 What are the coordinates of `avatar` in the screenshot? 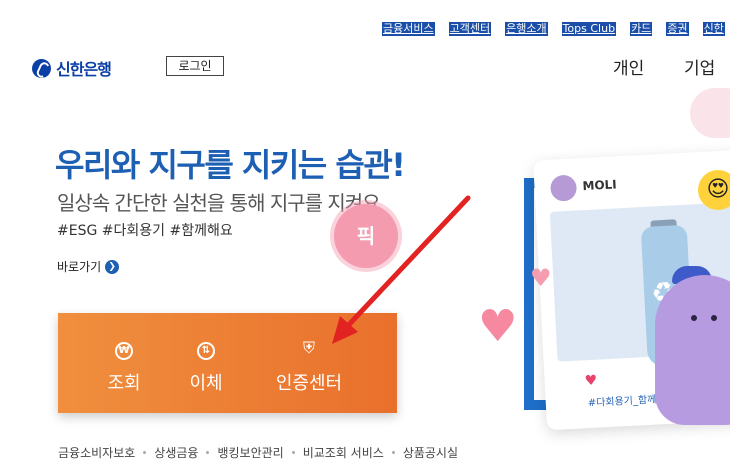 It's located at (563, 188).